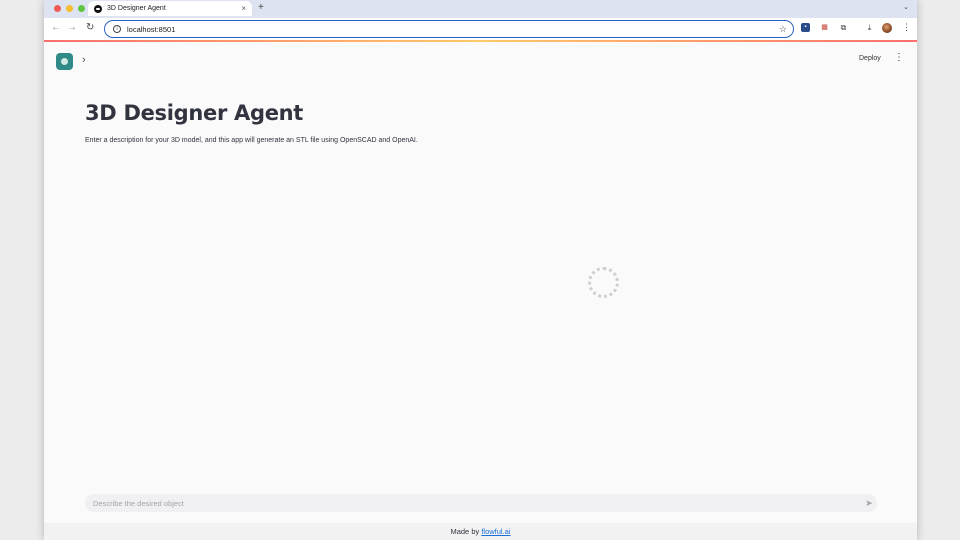  What do you see at coordinates (136, 8) in the screenshot?
I see `tab-title: 3D Designer Agent` at bounding box center [136, 8].